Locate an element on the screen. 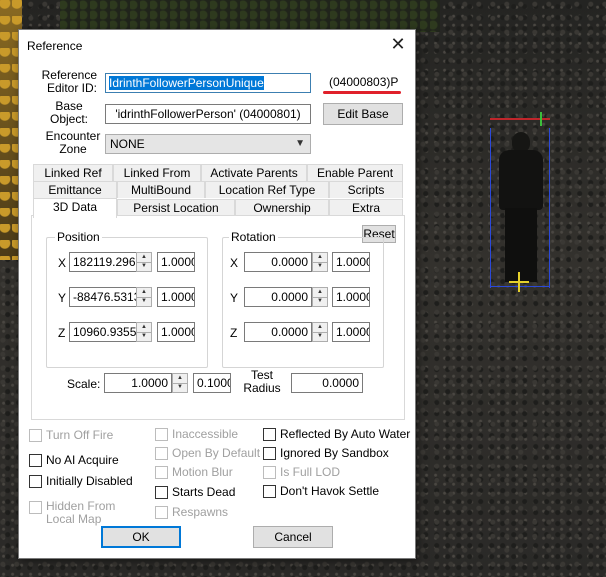 The image size is (606, 577). scale-value: 1.0000 is located at coordinates (149, 383).